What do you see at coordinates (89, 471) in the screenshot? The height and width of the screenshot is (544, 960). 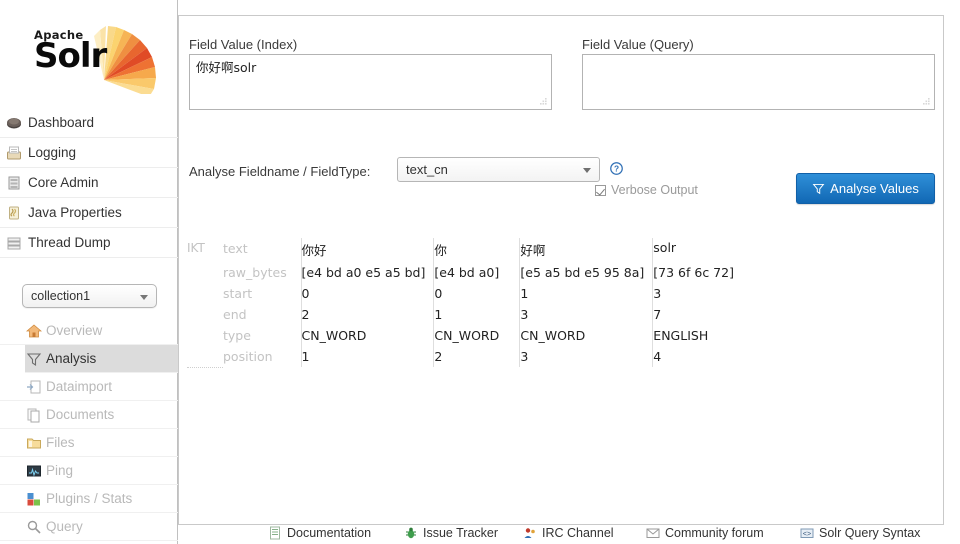 I see `sidebar-item-ping: Ping` at bounding box center [89, 471].